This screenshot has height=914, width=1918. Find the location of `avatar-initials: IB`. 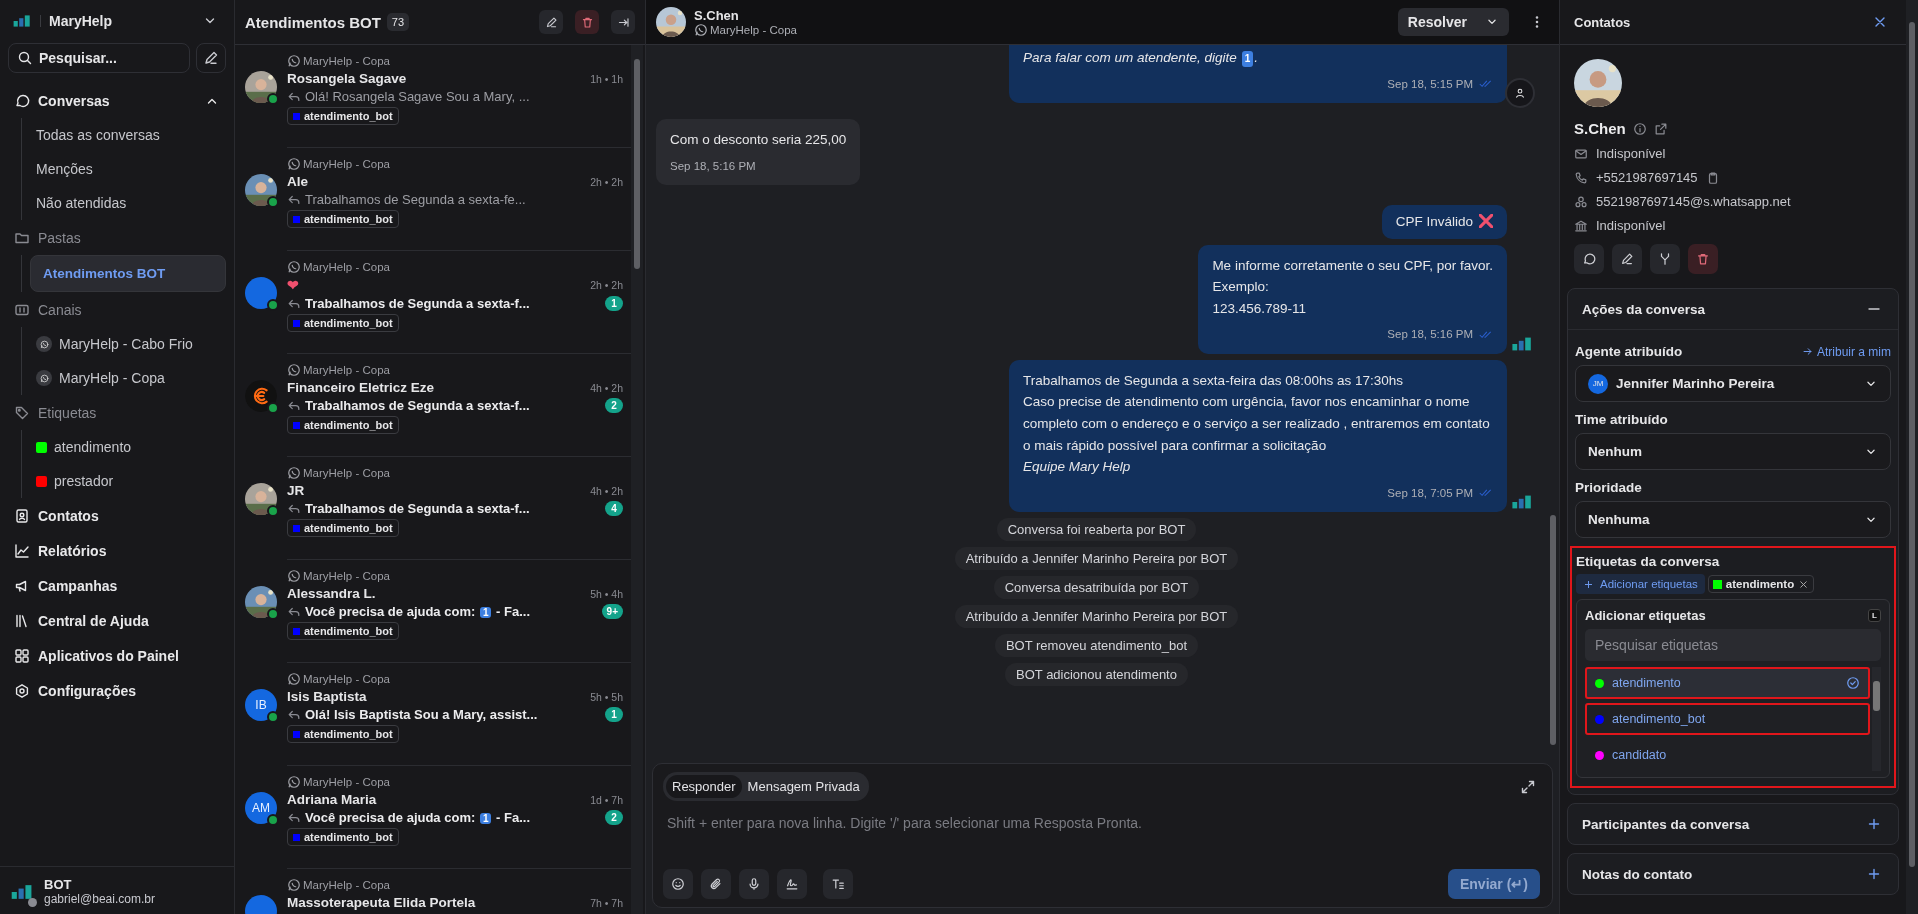

avatar-initials: IB is located at coordinates (261, 705).